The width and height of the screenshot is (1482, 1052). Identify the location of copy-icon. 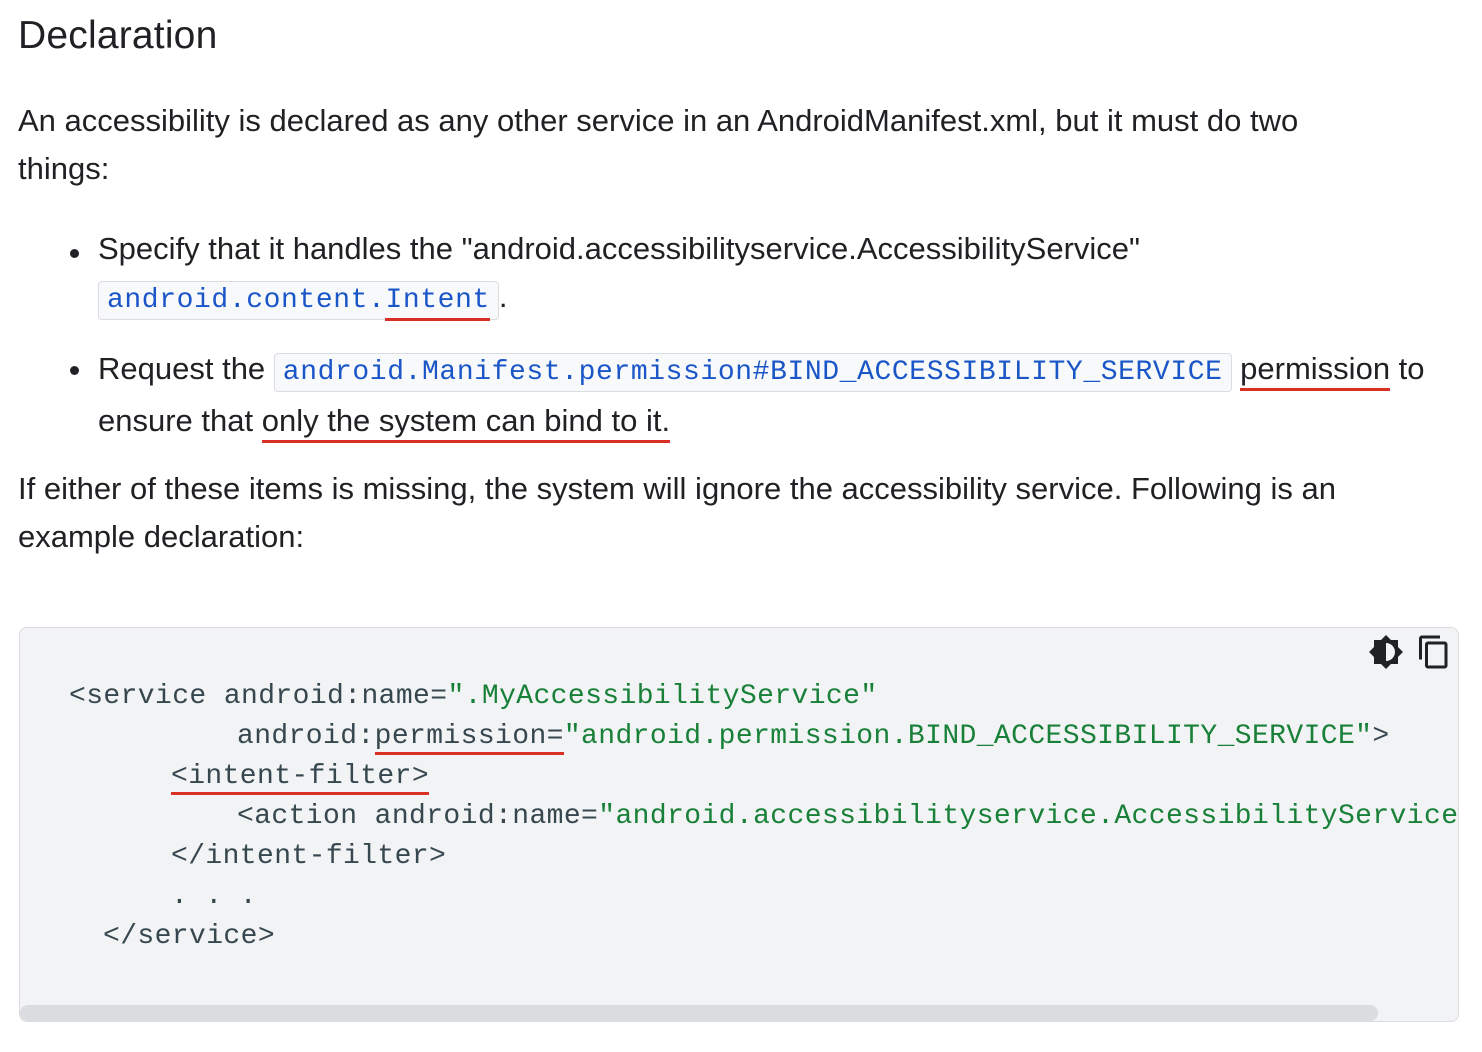
(1434, 652).